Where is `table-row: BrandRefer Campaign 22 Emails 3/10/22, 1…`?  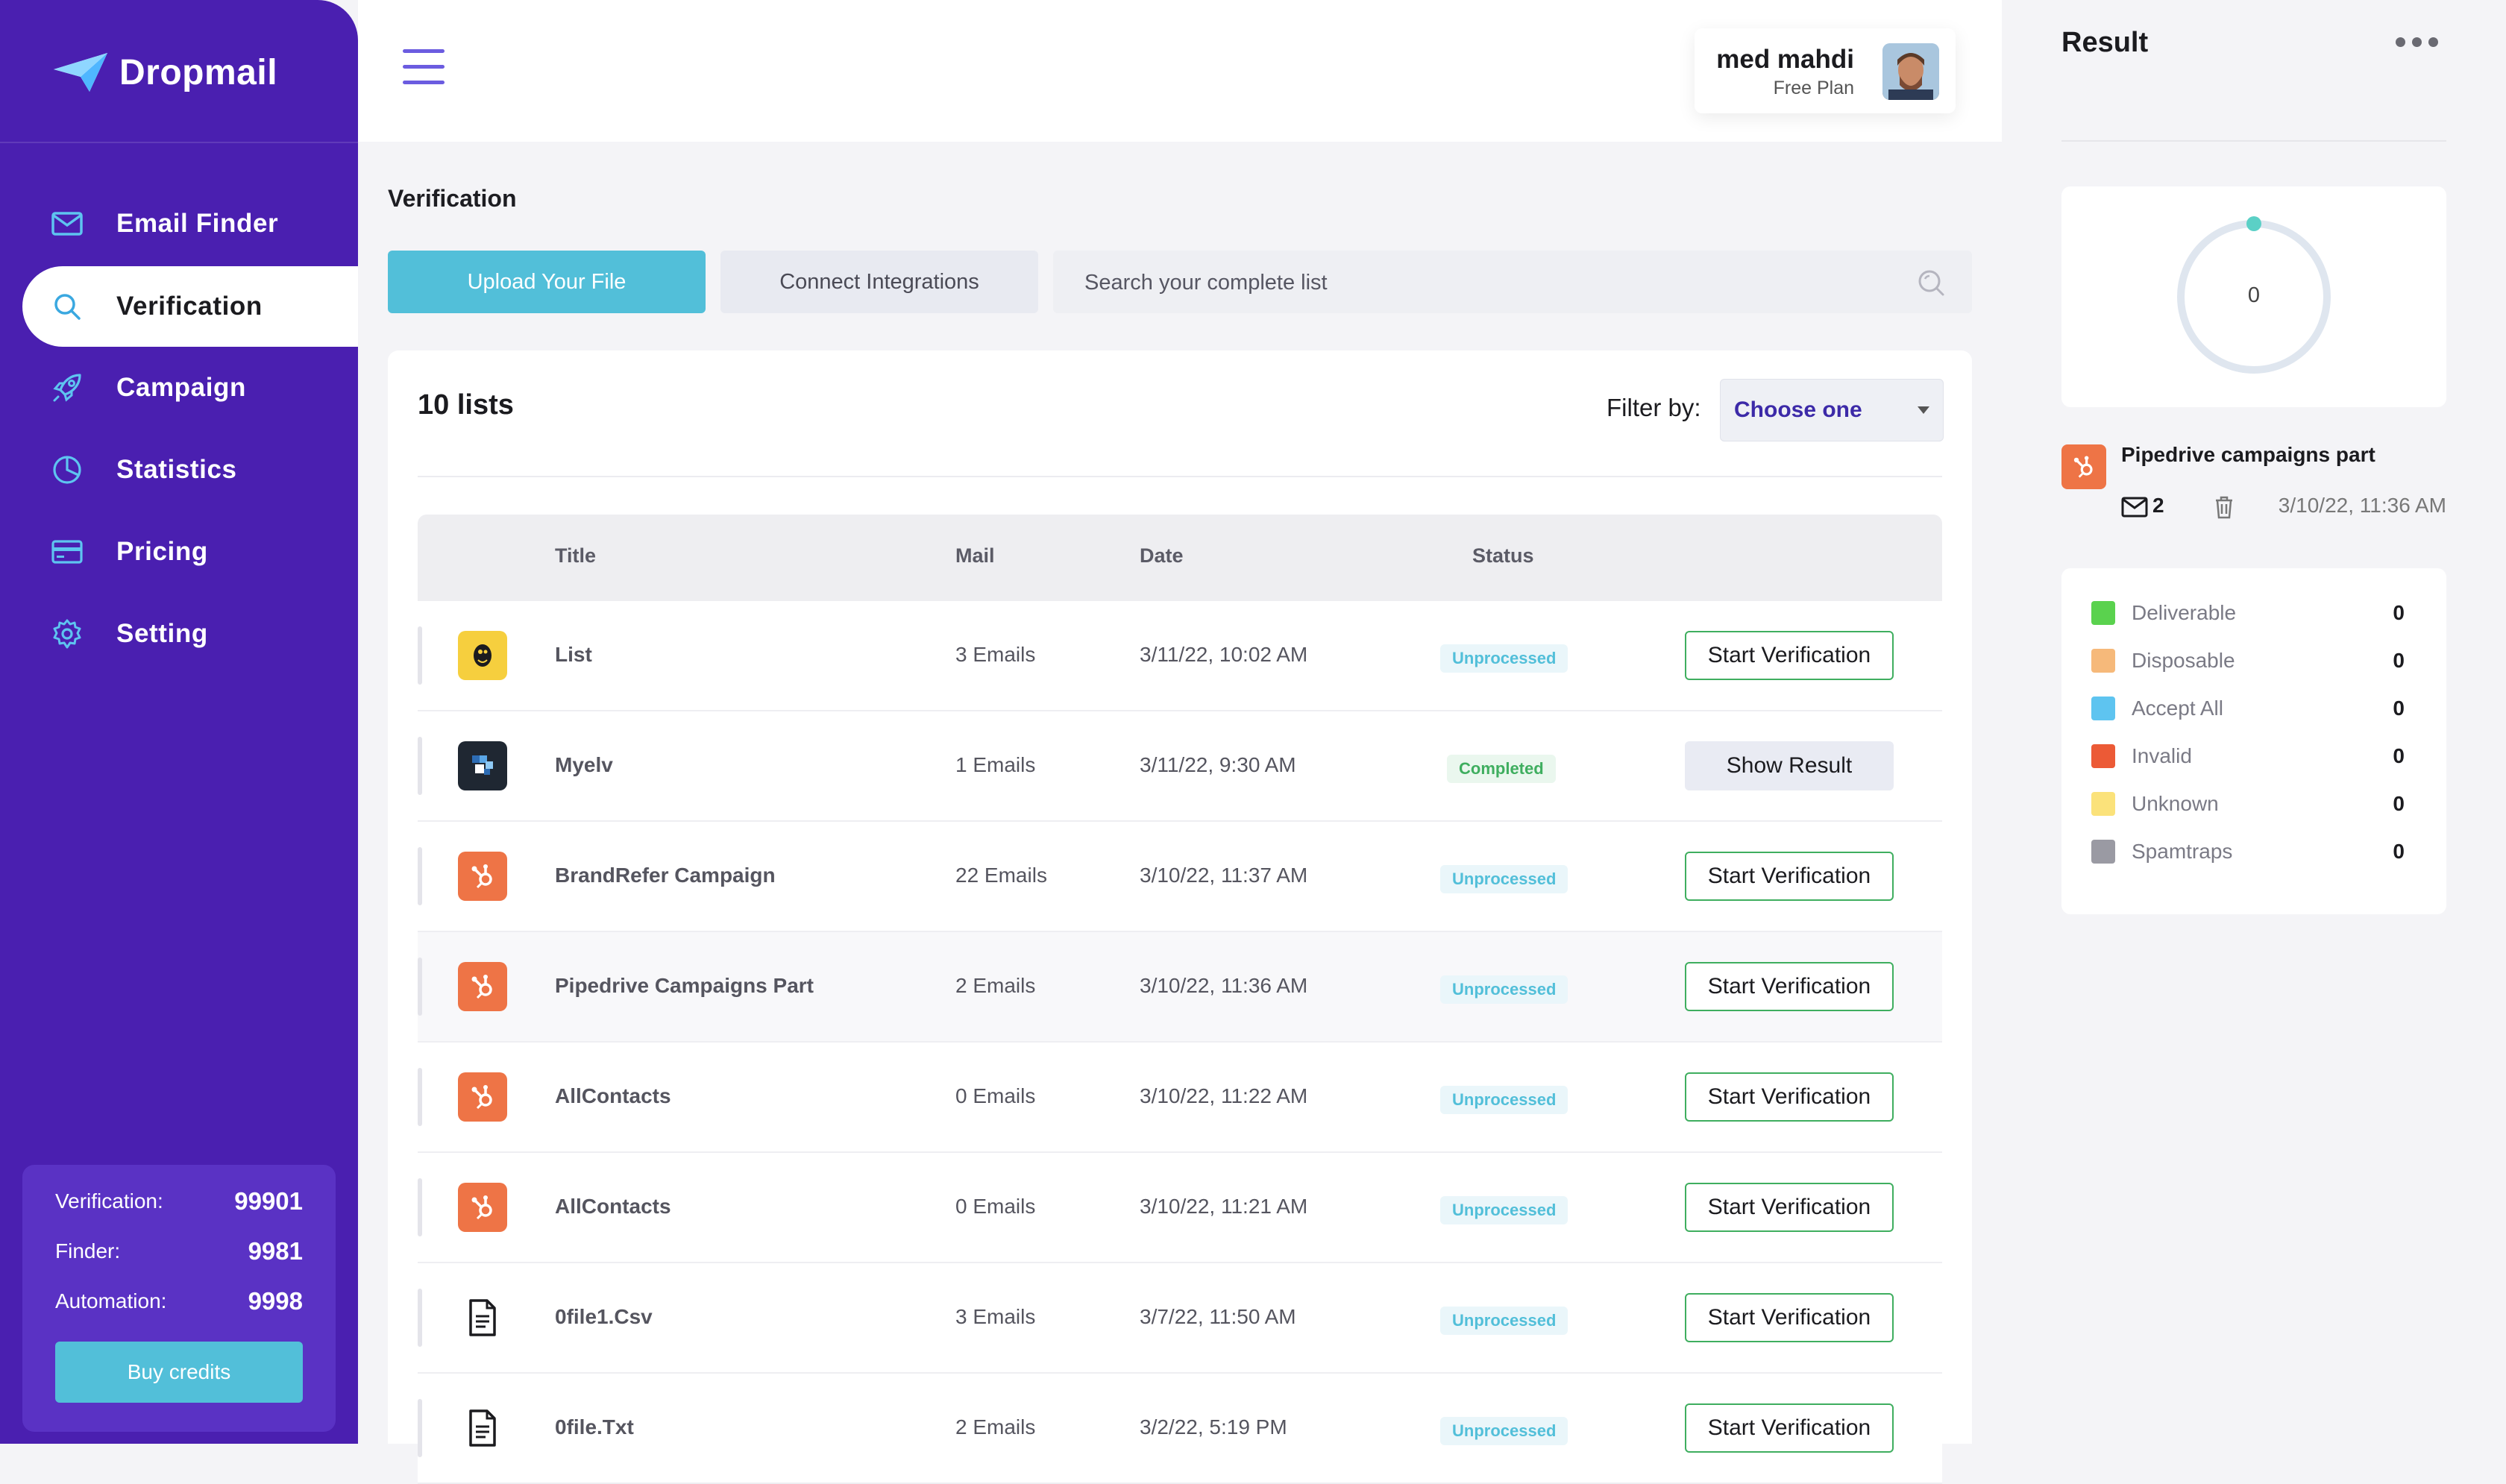 table-row: BrandRefer Campaign 22 Emails 3/10/22, 1… is located at coordinates (1180, 877).